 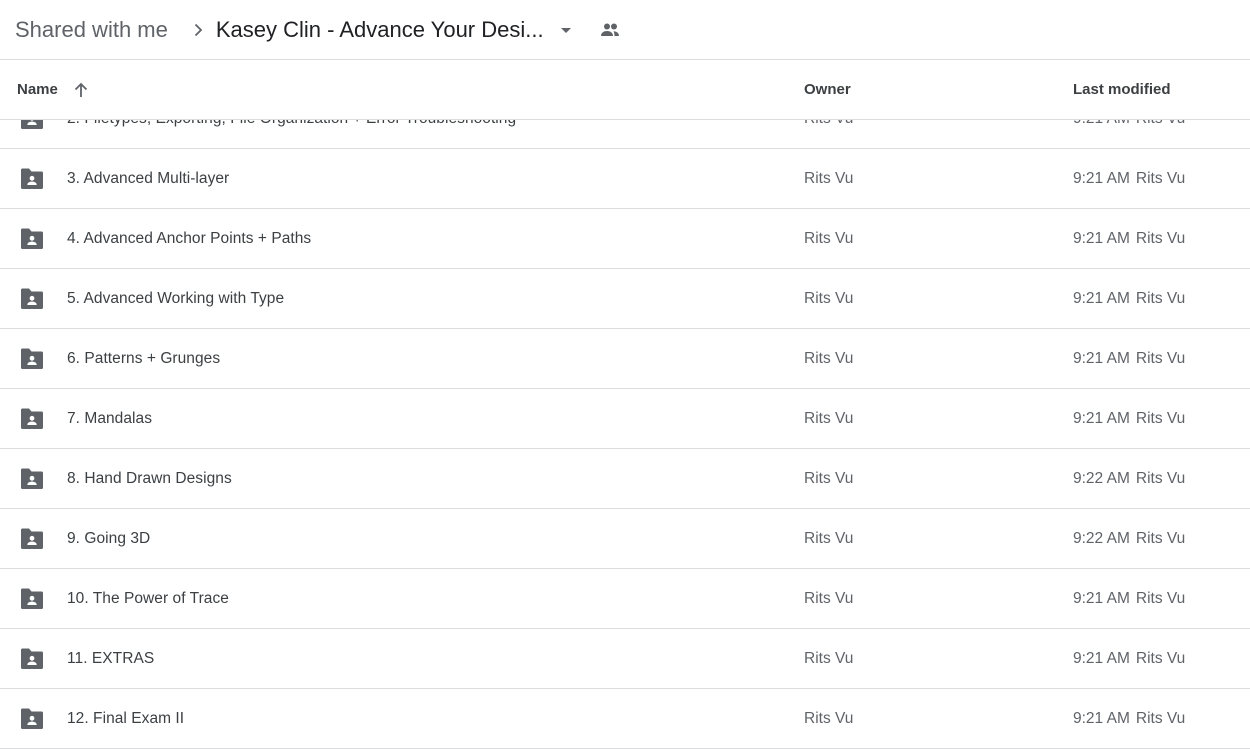 What do you see at coordinates (143, 358) in the screenshot?
I see `file-name: 6. Patterns + Grunges` at bounding box center [143, 358].